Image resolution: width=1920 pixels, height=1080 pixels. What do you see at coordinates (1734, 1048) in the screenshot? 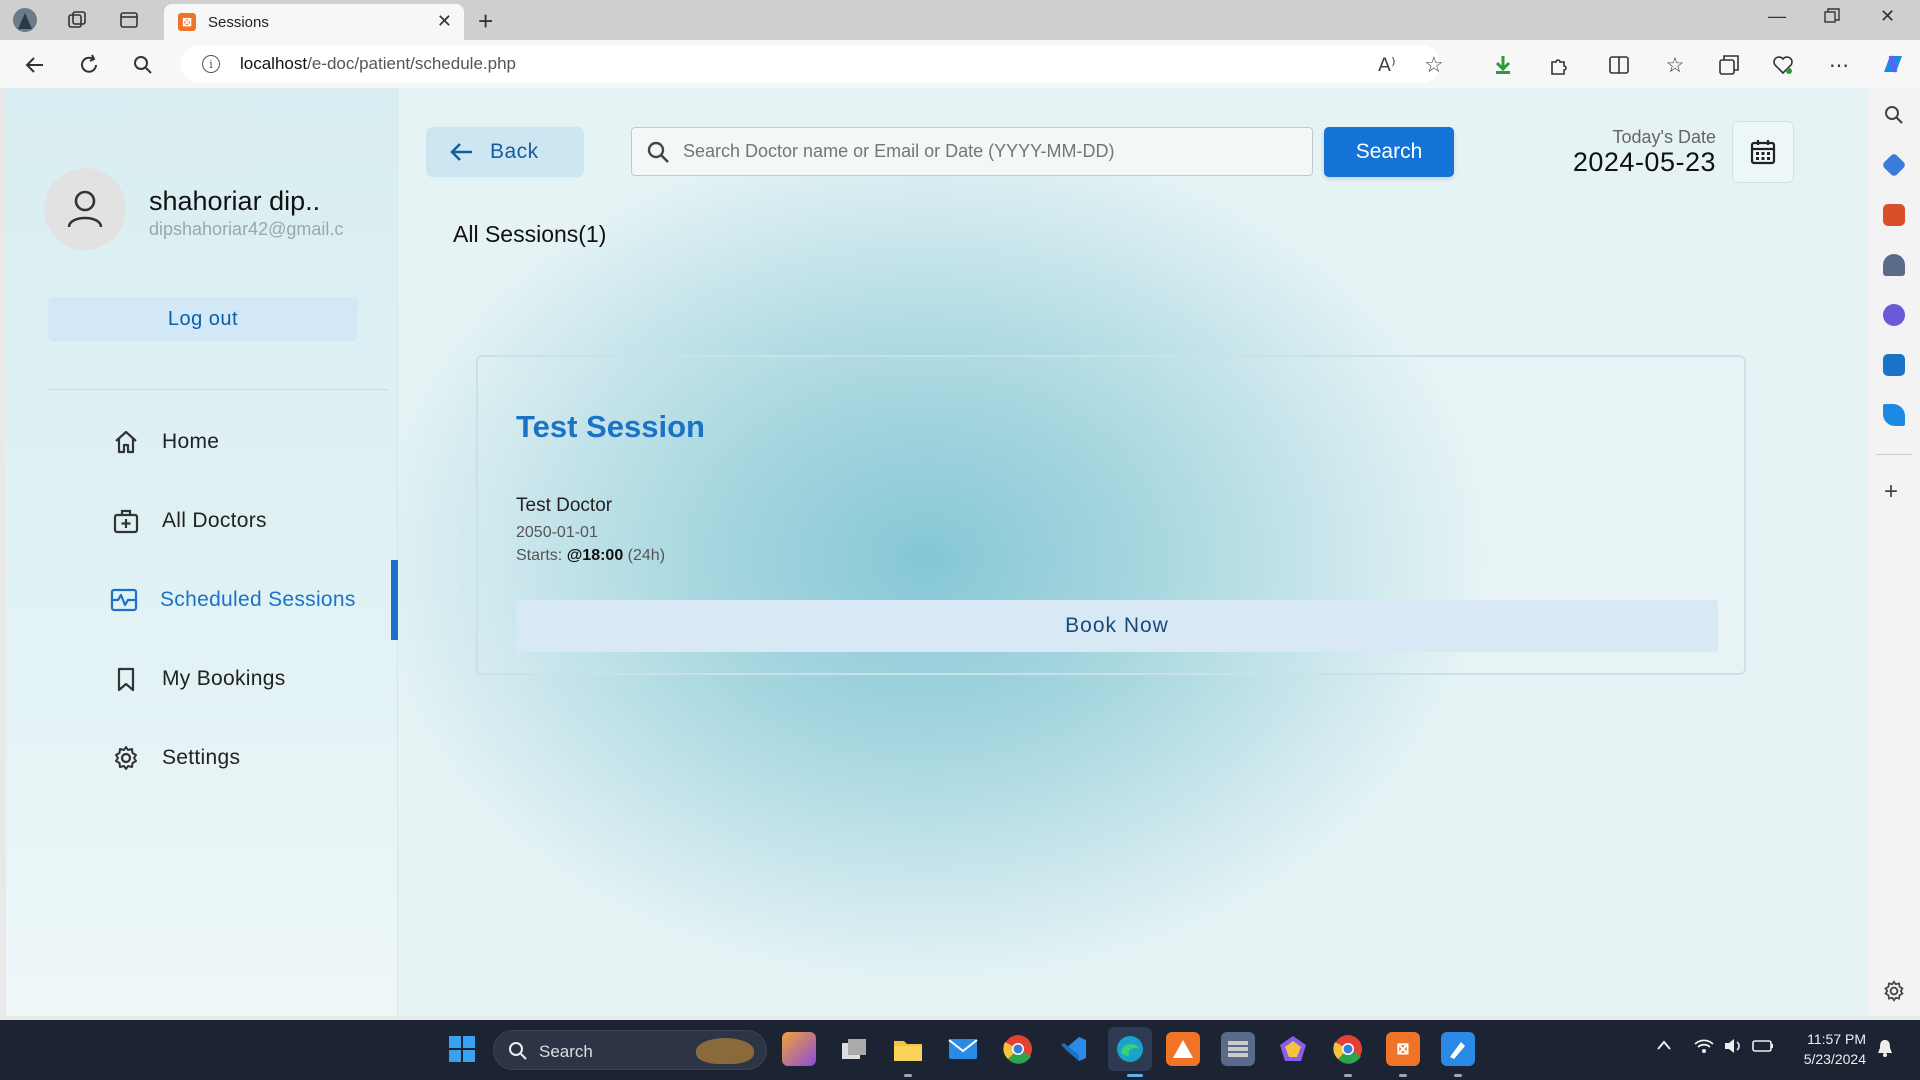
I see `volume-icon` at bounding box center [1734, 1048].